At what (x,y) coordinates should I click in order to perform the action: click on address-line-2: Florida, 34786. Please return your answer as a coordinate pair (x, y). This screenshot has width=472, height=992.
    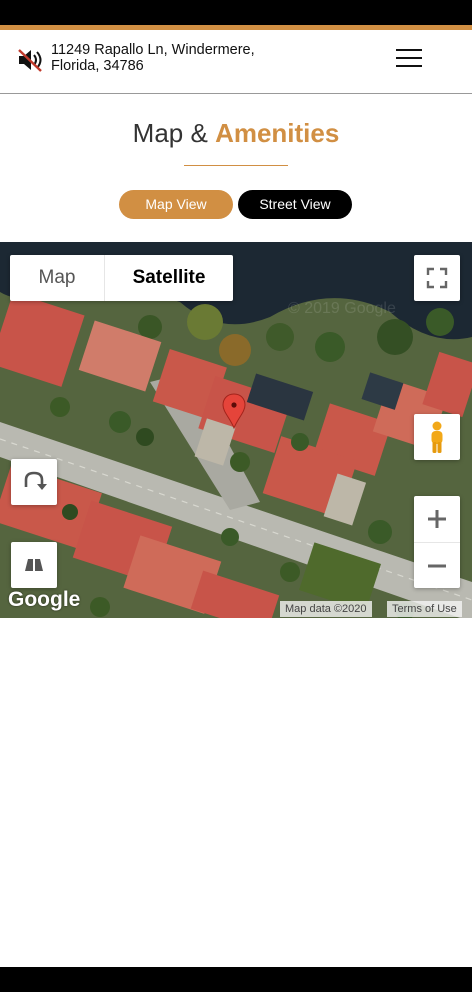
    Looking at the image, I should click on (97, 66).